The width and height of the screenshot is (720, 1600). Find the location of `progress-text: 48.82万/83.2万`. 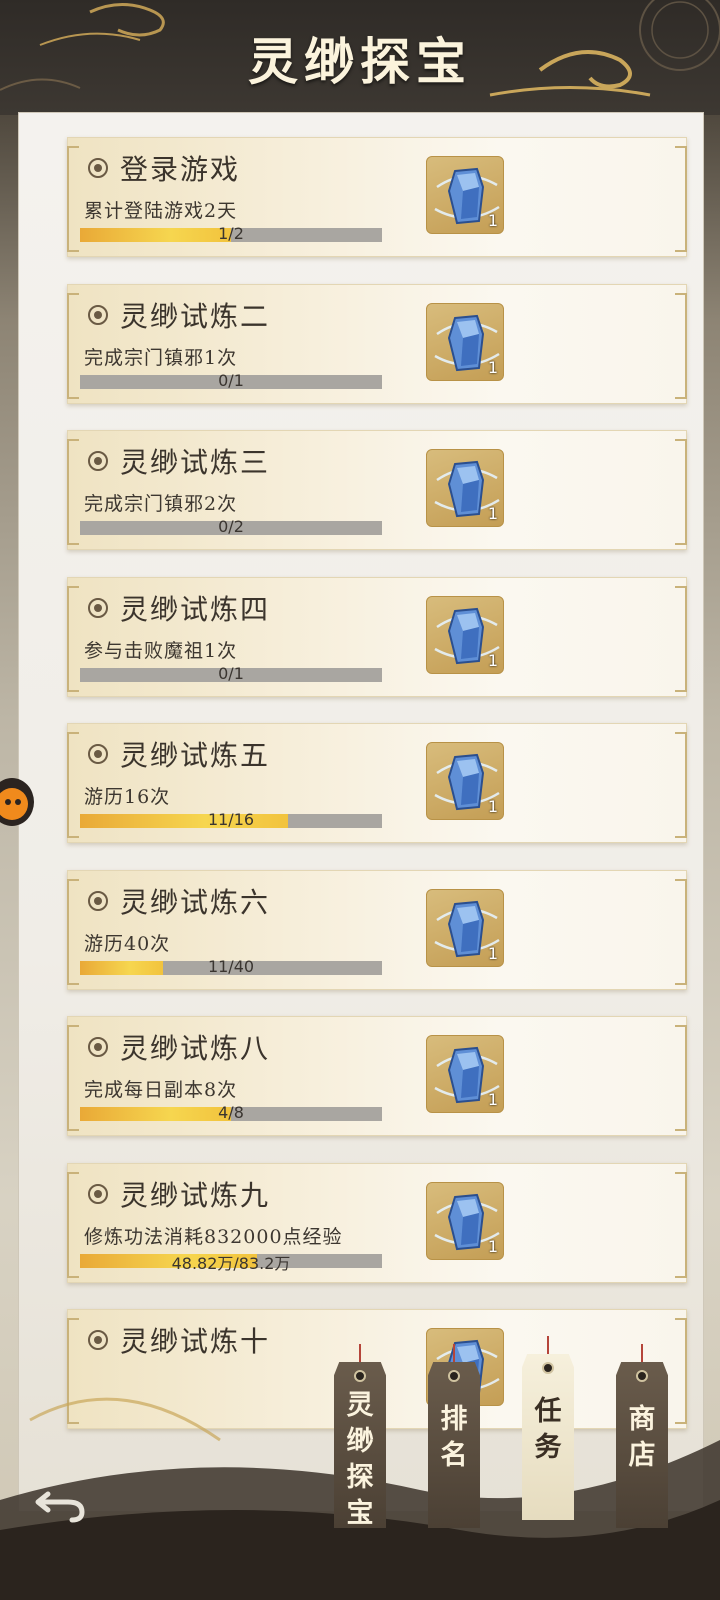

progress-text: 48.82万/83.2万 is located at coordinates (231, 1263).